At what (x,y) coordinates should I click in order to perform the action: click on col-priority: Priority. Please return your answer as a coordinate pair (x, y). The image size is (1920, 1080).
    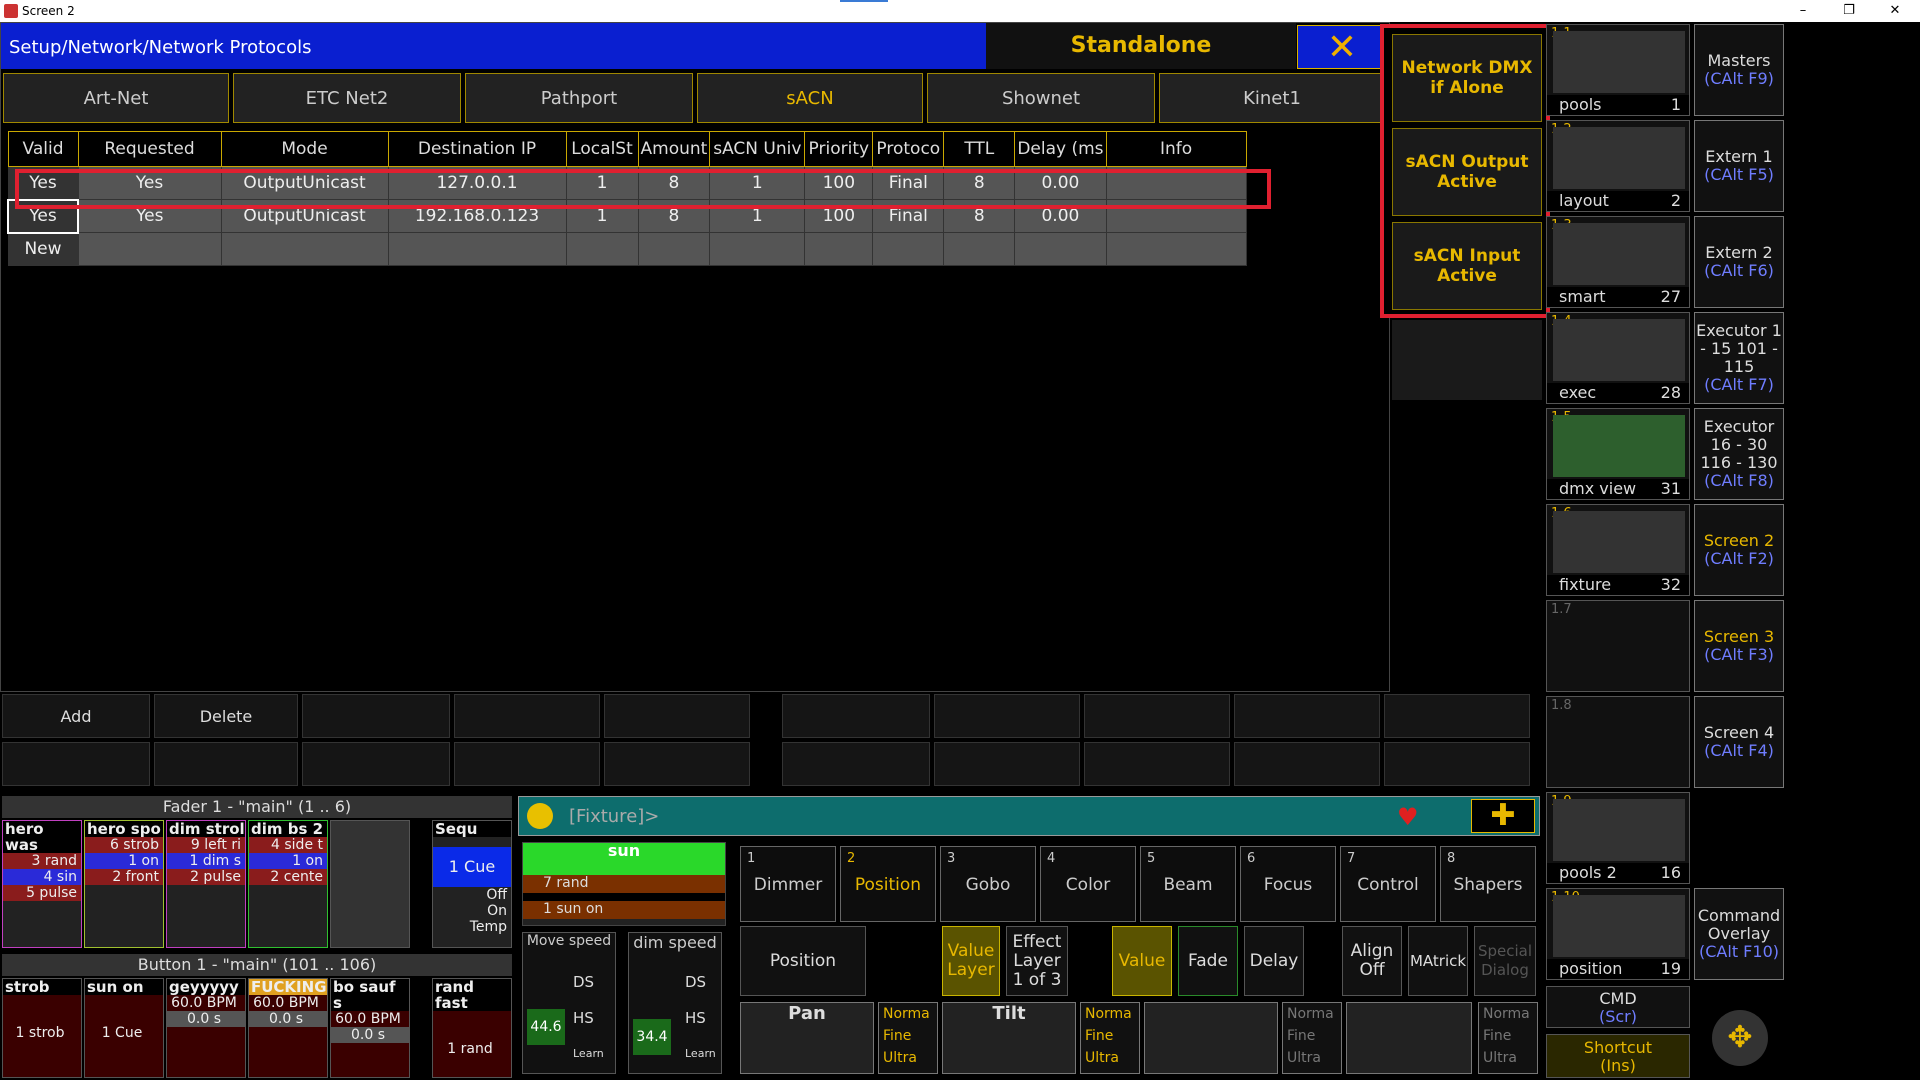
    Looking at the image, I should click on (839, 149).